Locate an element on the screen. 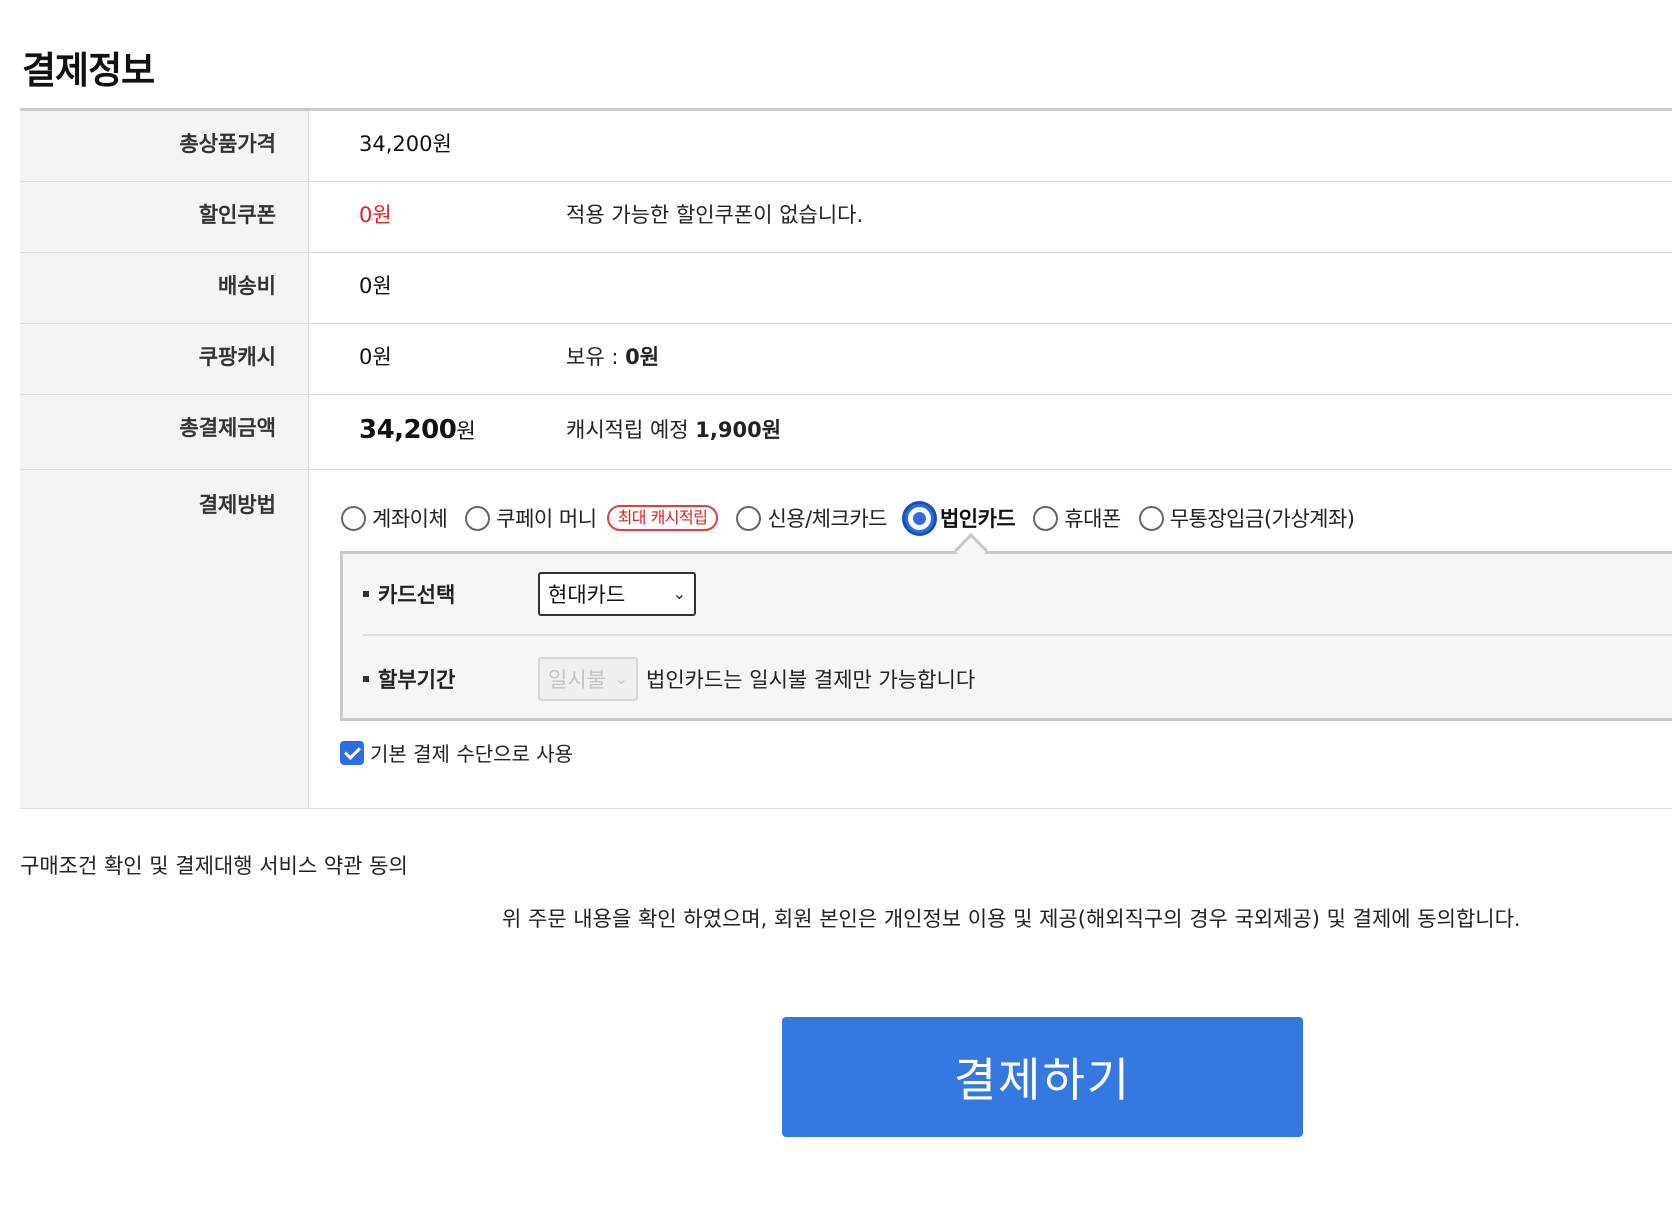  method-credit-card: 신용/체크카드 is located at coordinates (811, 518).